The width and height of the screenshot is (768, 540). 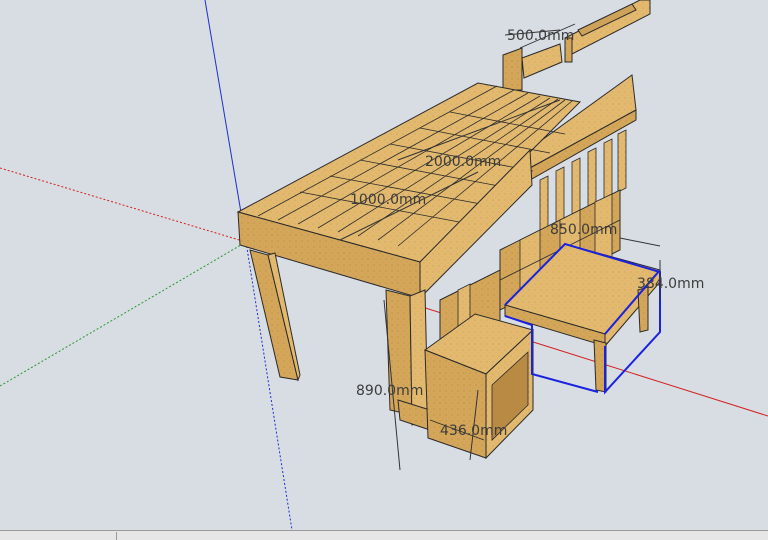 What do you see at coordinates (225, 121) in the screenshot?
I see `blue-axis` at bounding box center [225, 121].